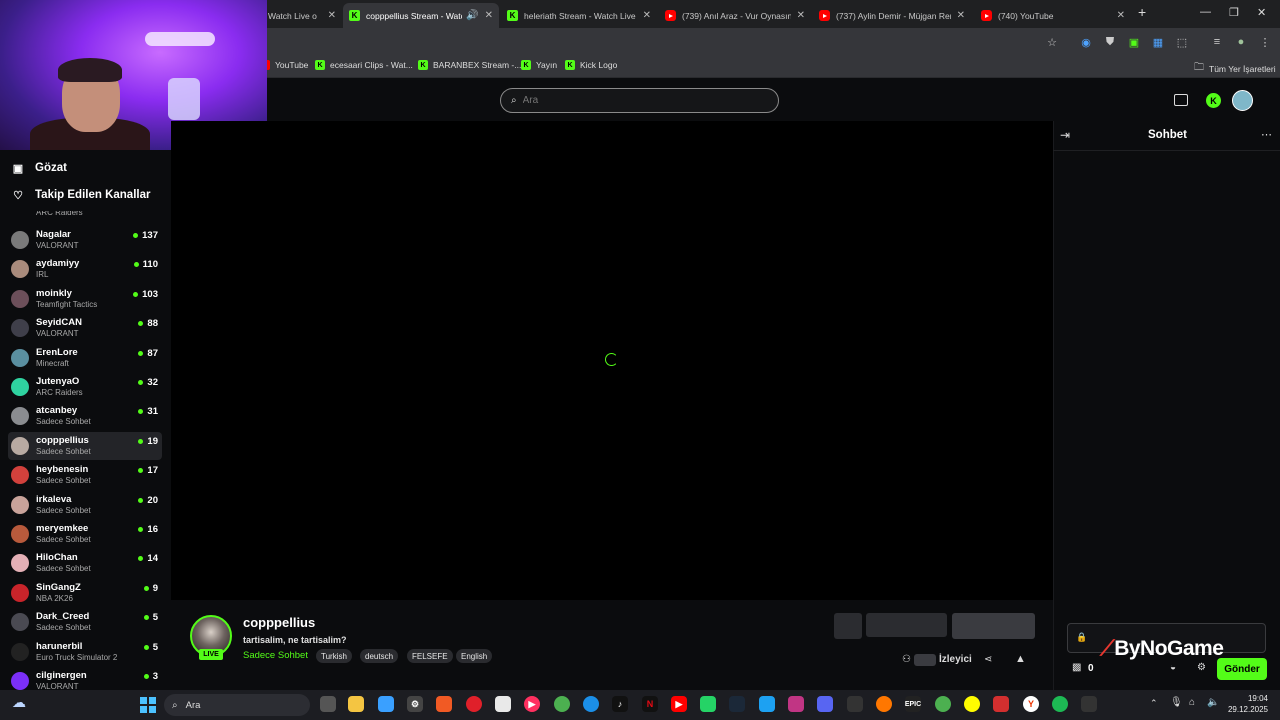 The height and width of the screenshot is (720, 1280). What do you see at coordinates (302, 15) in the screenshot?
I see `browser-tab: Watch Live o ✕` at bounding box center [302, 15].